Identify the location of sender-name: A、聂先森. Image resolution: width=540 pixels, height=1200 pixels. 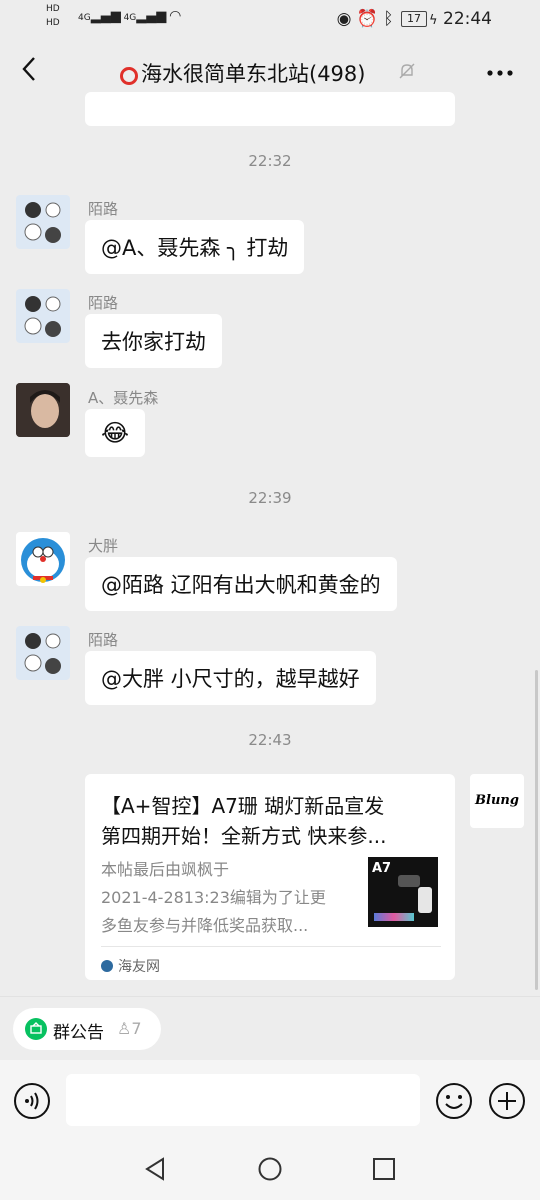
(123, 398).